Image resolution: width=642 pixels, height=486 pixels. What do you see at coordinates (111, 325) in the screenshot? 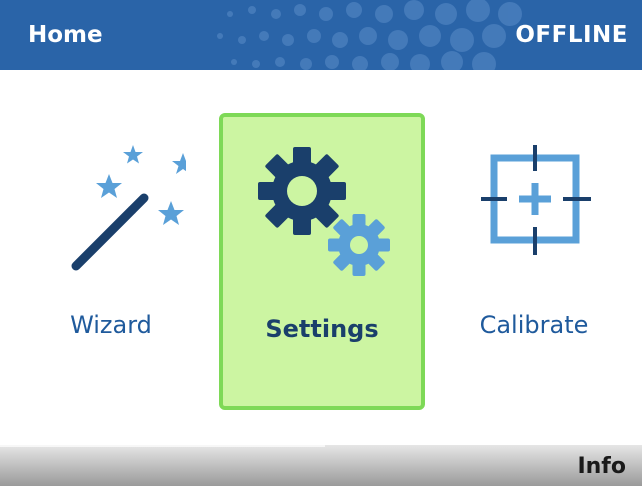
I see `menu-item-label: Wizard` at bounding box center [111, 325].